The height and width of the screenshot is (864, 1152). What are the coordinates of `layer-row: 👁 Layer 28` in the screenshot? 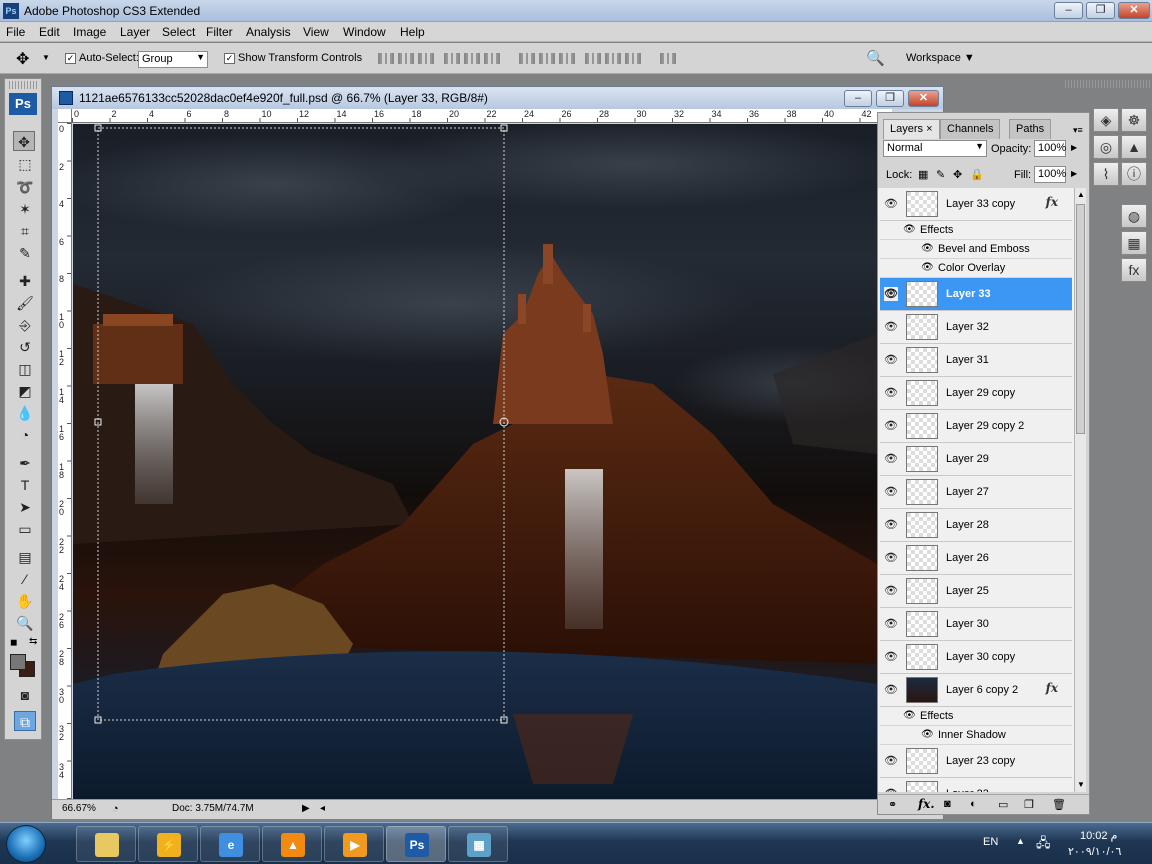 It's located at (976, 525).